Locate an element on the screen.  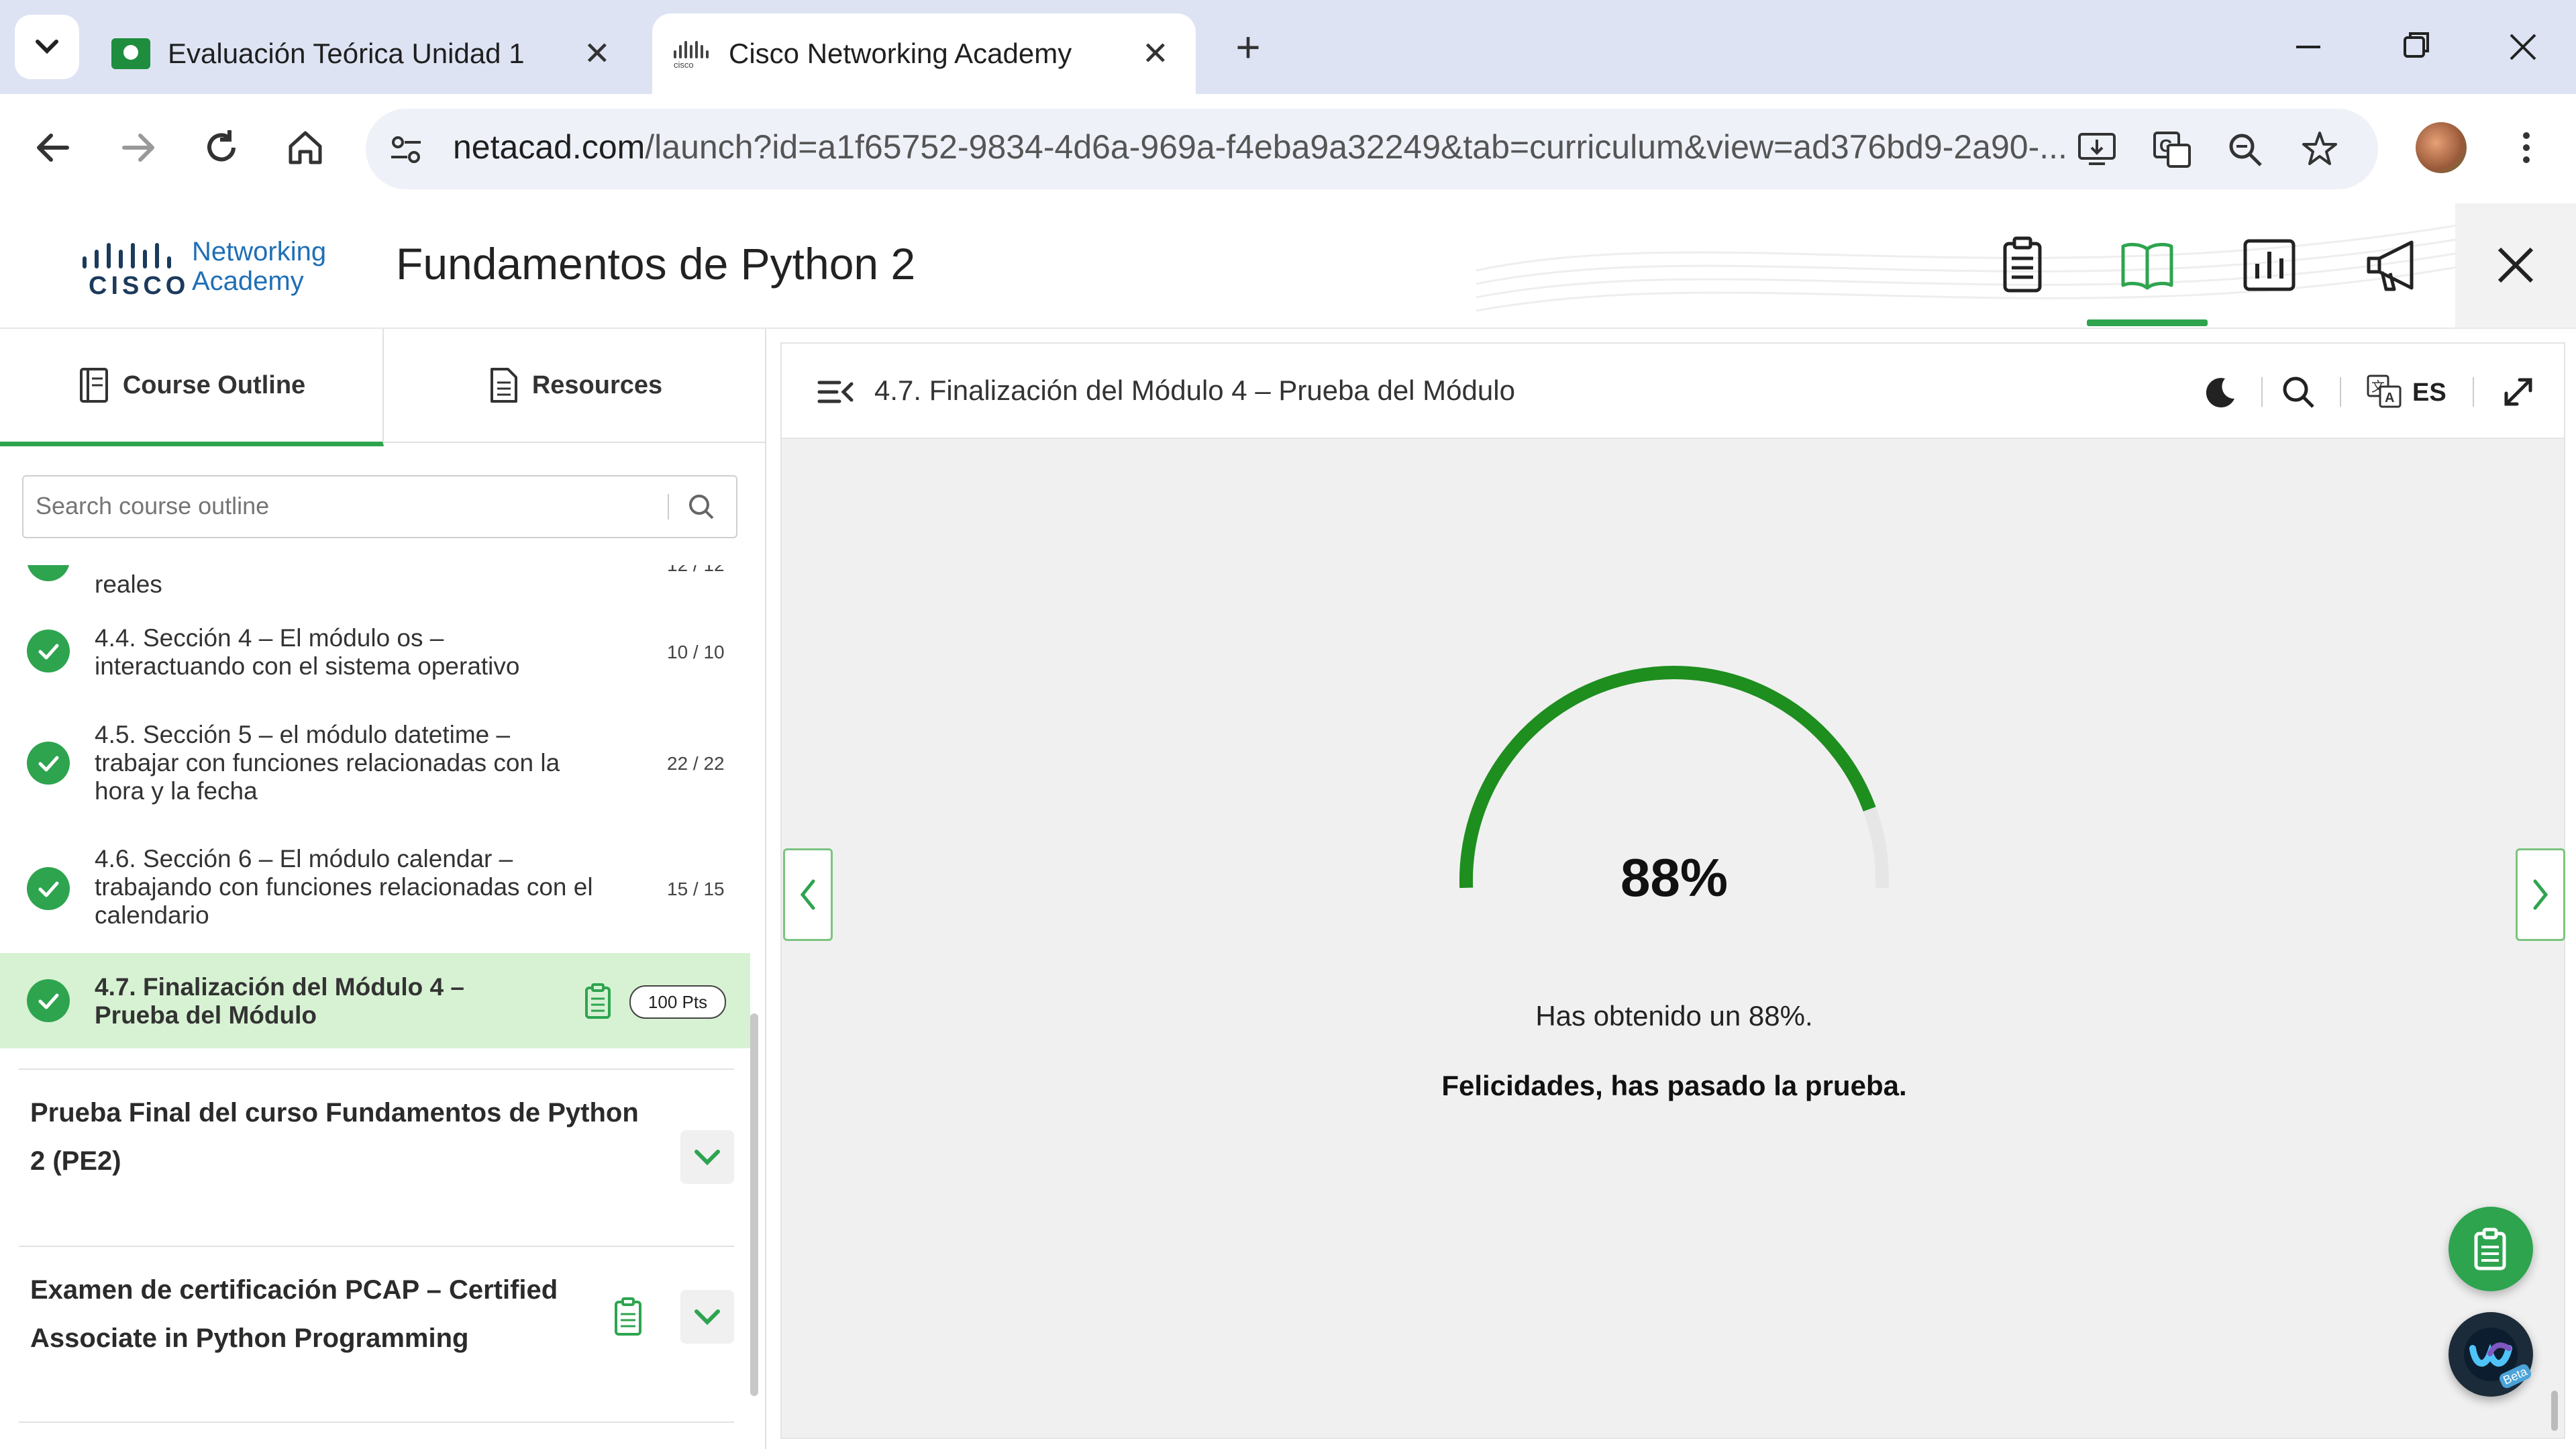
logo-academy: Academy is located at coordinates (248, 281).